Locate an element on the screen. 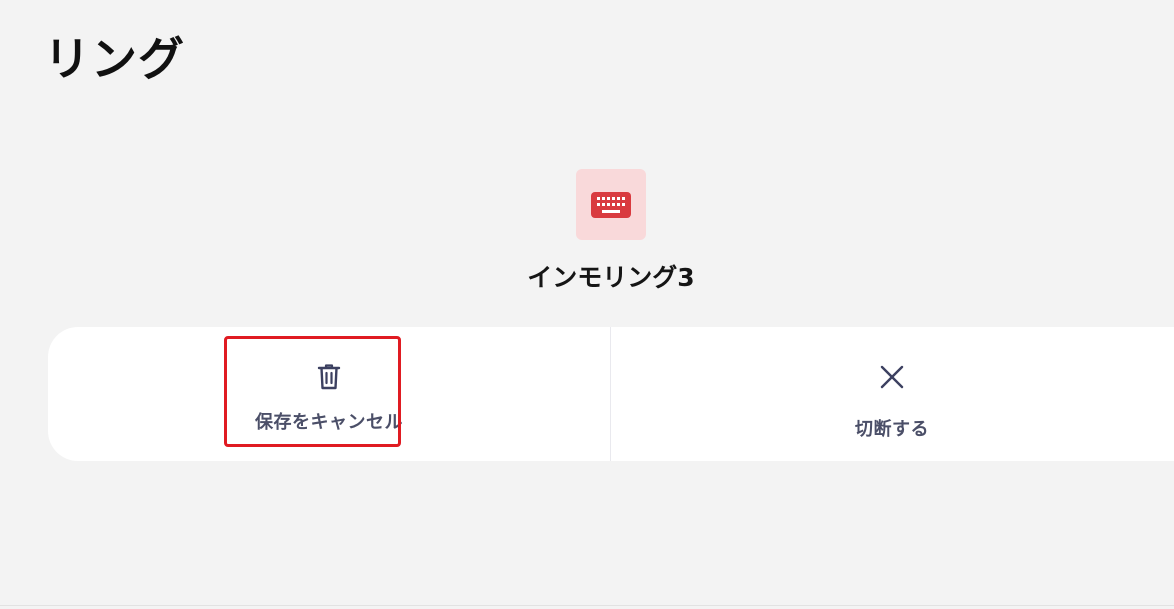 The image size is (1174, 609). trash-icon-wrapper is located at coordinates (329, 377).